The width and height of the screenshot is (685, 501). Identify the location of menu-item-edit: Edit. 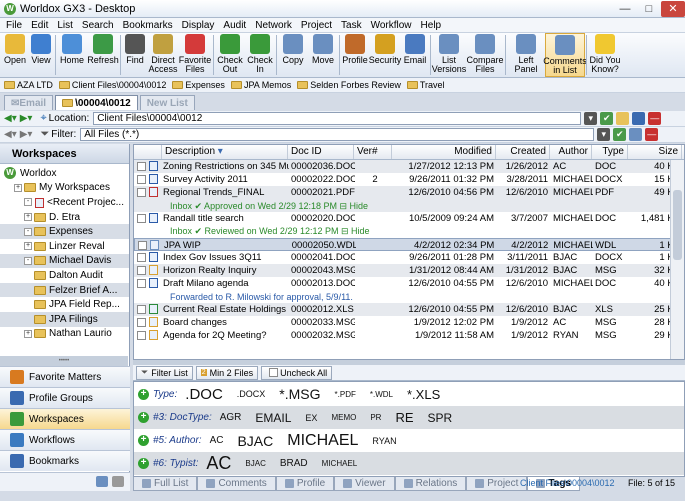
(39, 25).